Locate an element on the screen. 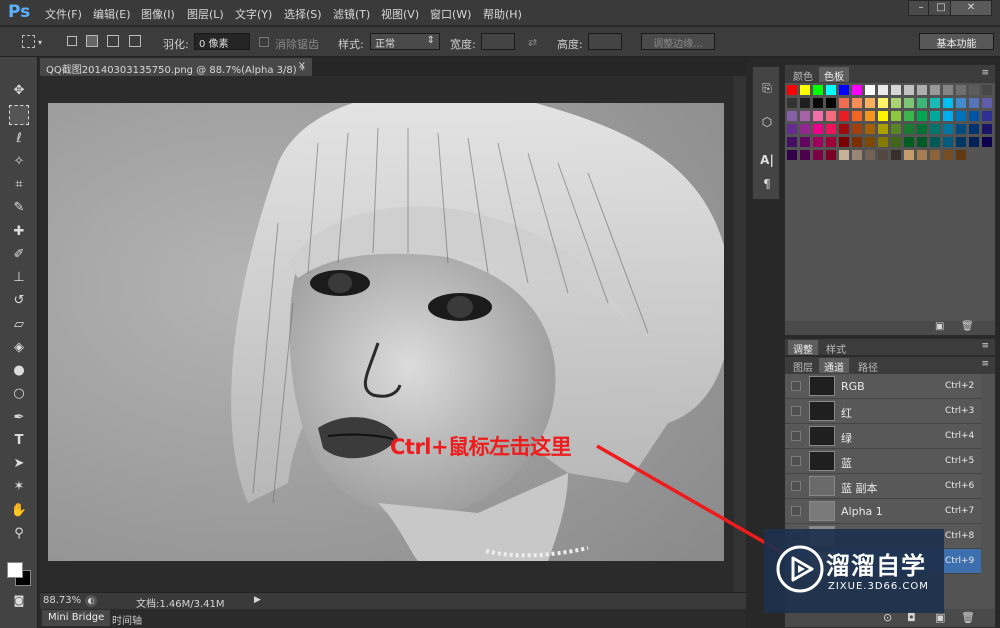 Image resolution: width=1000 pixels, height=628 pixels. tab-channels: 通道 is located at coordinates (834, 366).